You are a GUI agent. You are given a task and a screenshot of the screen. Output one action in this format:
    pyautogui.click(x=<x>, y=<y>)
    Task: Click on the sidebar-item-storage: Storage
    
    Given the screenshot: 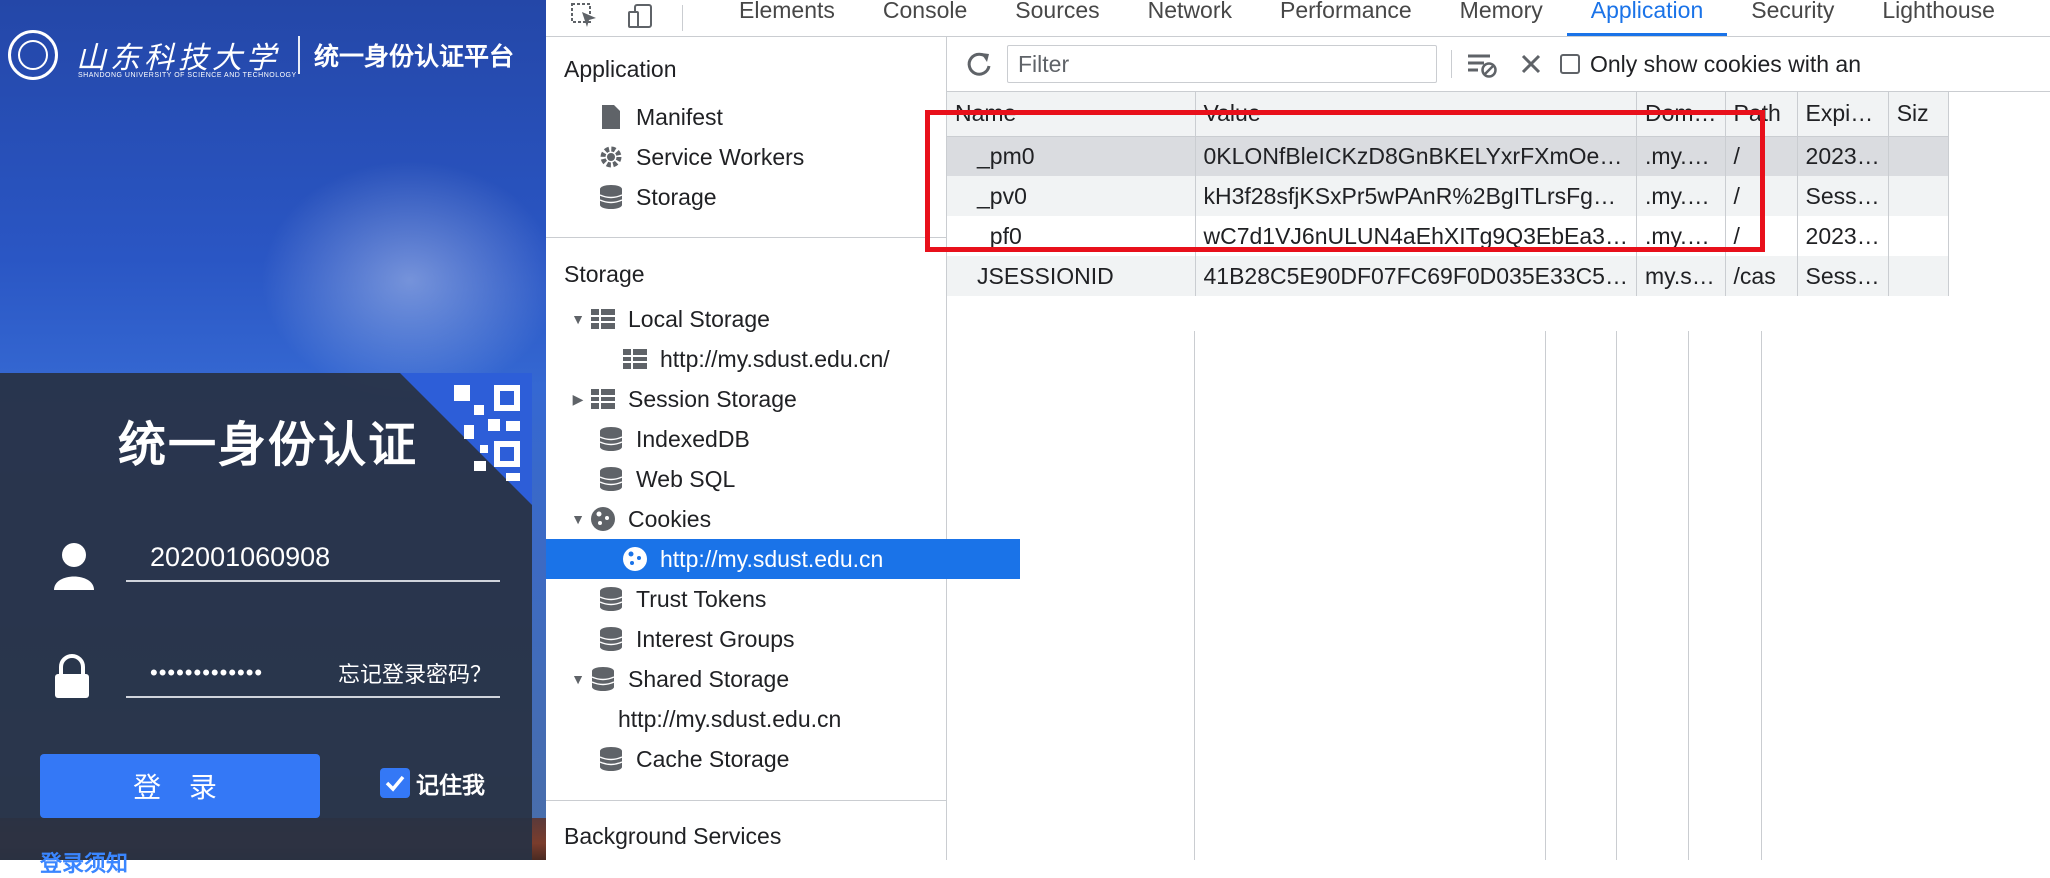 What is the action you would take?
    pyautogui.click(x=771, y=197)
    